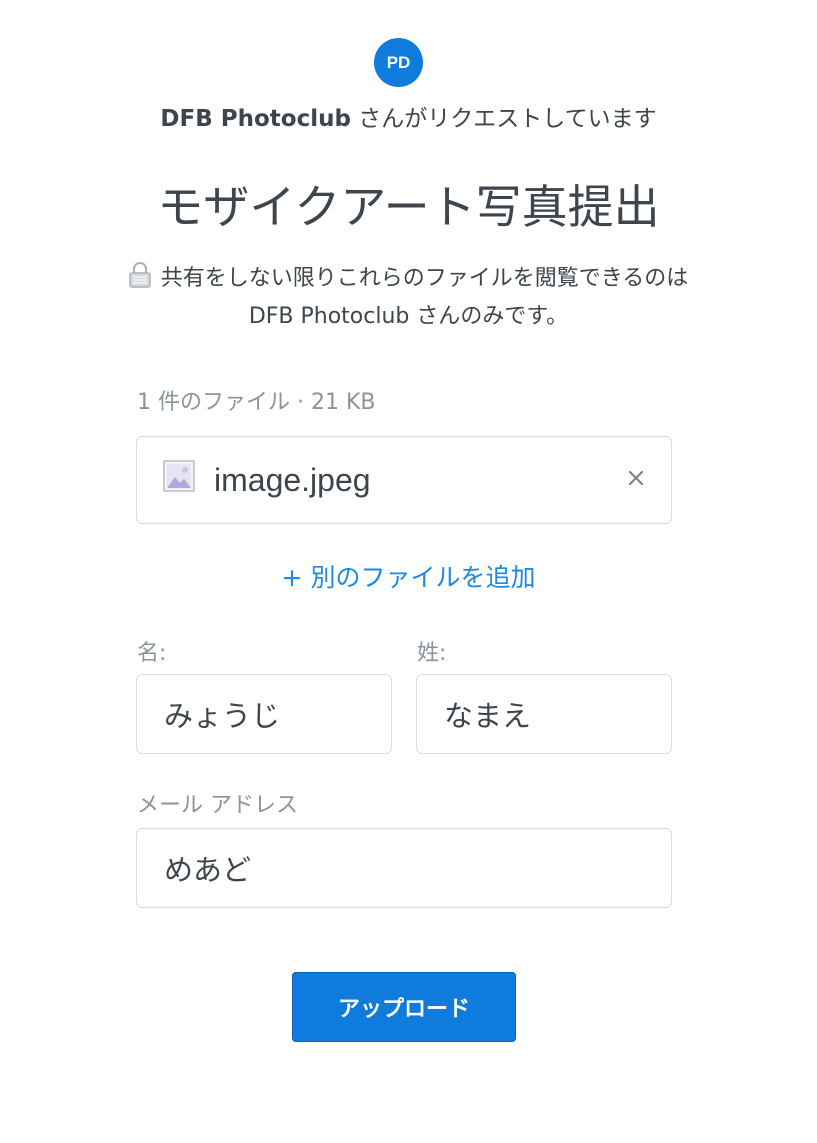 The image size is (817, 1143). What do you see at coordinates (408, 207) in the screenshot?
I see `page-title: モザイクアート写真提出` at bounding box center [408, 207].